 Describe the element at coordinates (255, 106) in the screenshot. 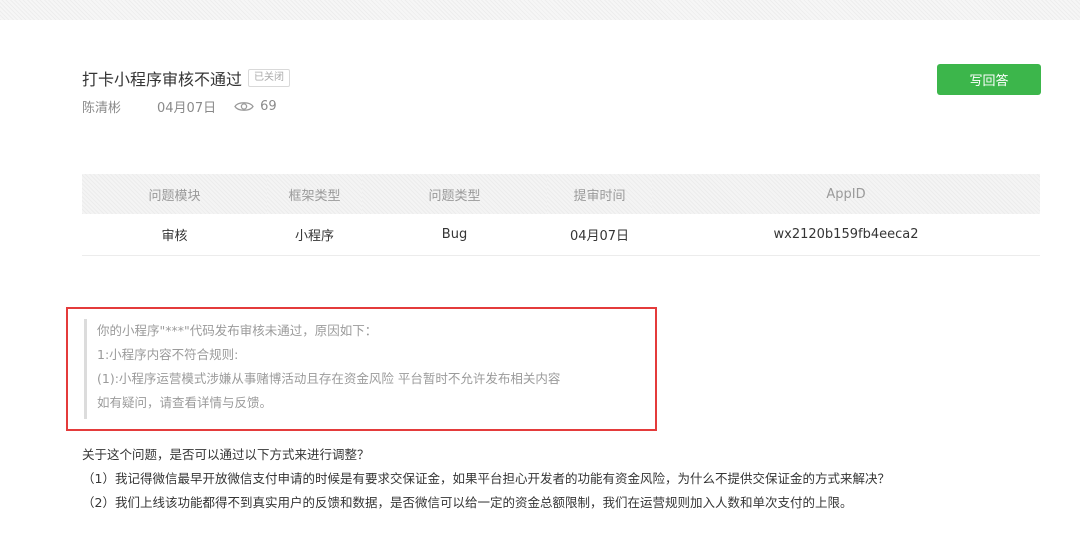

I see `view-count: 69` at that location.